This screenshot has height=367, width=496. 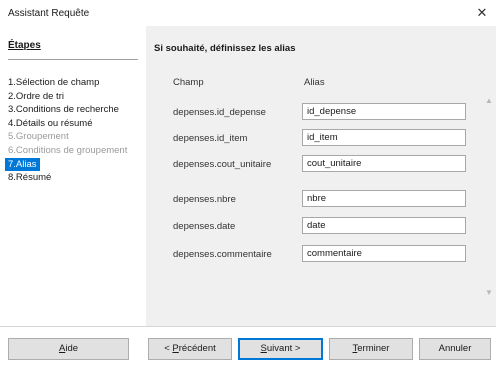 I want to click on field-label: depenses.cout_unitaire, so click(x=222, y=164).